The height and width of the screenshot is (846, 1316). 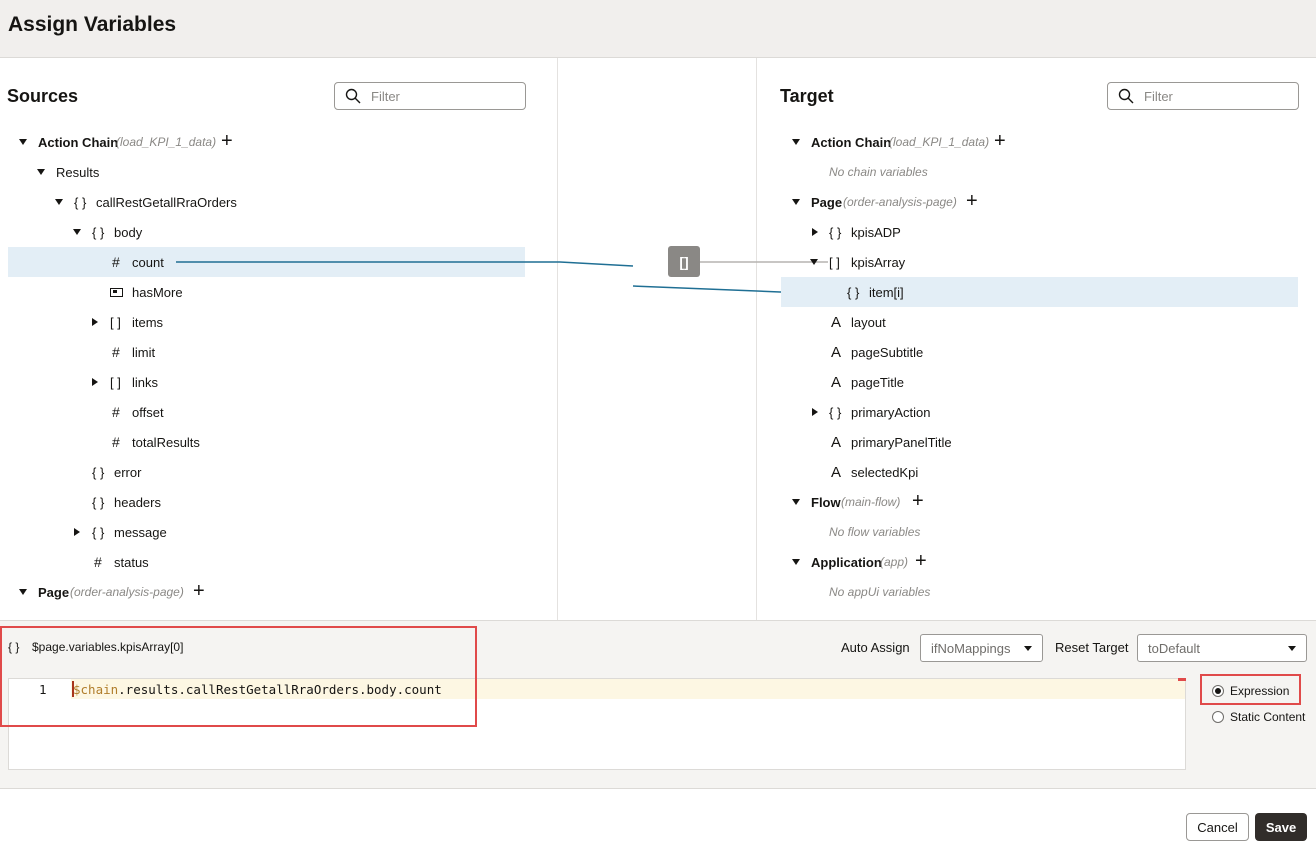 I want to click on target-no-chain: No chain variables, so click(x=878, y=172).